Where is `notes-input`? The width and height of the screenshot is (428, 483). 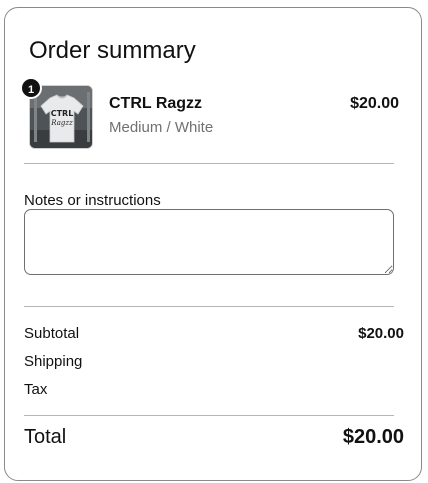 notes-input is located at coordinates (209, 242).